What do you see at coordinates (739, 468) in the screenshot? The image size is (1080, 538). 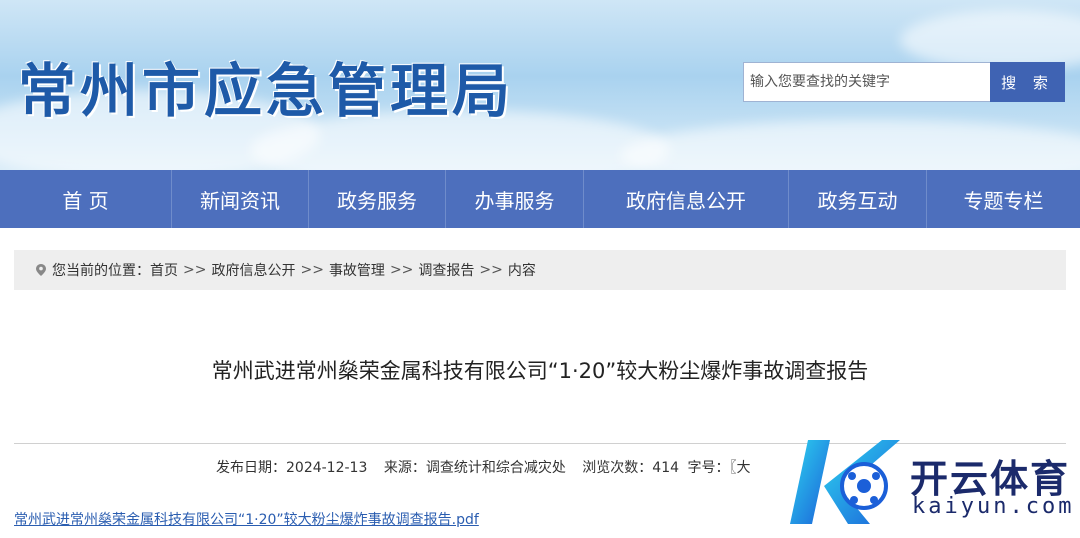 I see `font-size-large: 〖大` at bounding box center [739, 468].